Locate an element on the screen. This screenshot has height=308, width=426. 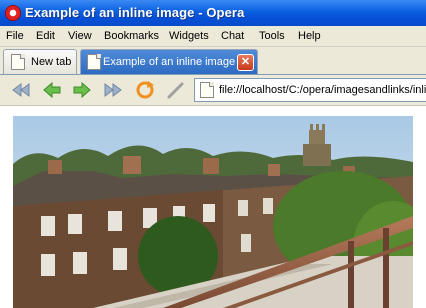
title-bar: Example of an inline image - Opera is located at coordinates (213, 13).